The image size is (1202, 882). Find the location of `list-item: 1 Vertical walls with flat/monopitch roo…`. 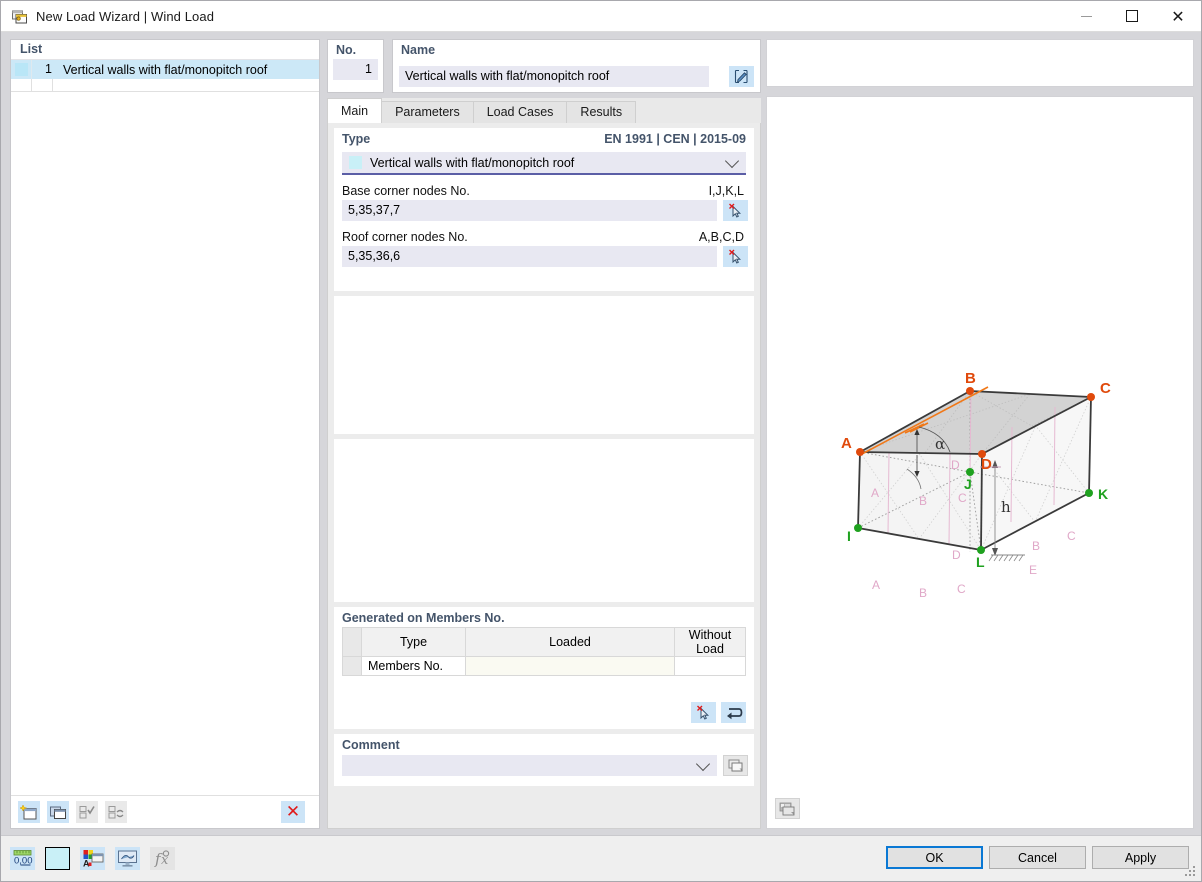

list-item: 1 Vertical walls with flat/monopitch roo… is located at coordinates (165, 69).